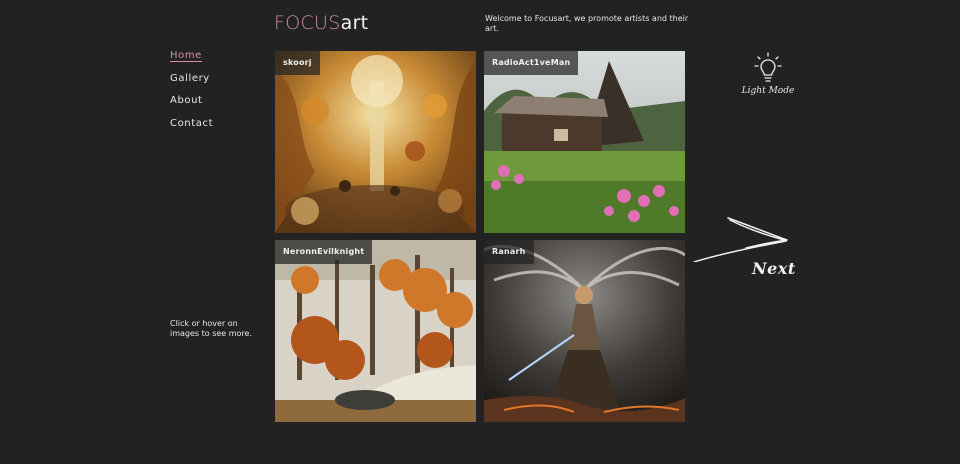  I want to click on nav-gallery: Gallery, so click(191, 84).